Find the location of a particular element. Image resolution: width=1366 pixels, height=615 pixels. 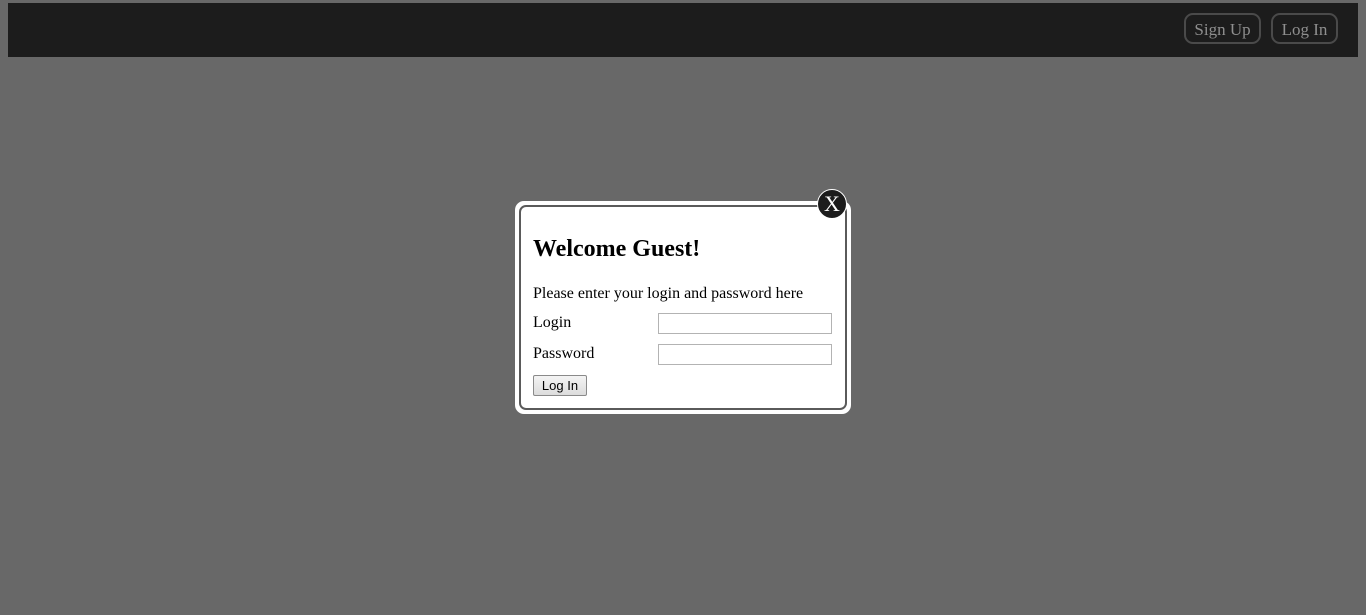

log-in-submit-button: Log In is located at coordinates (560, 385).